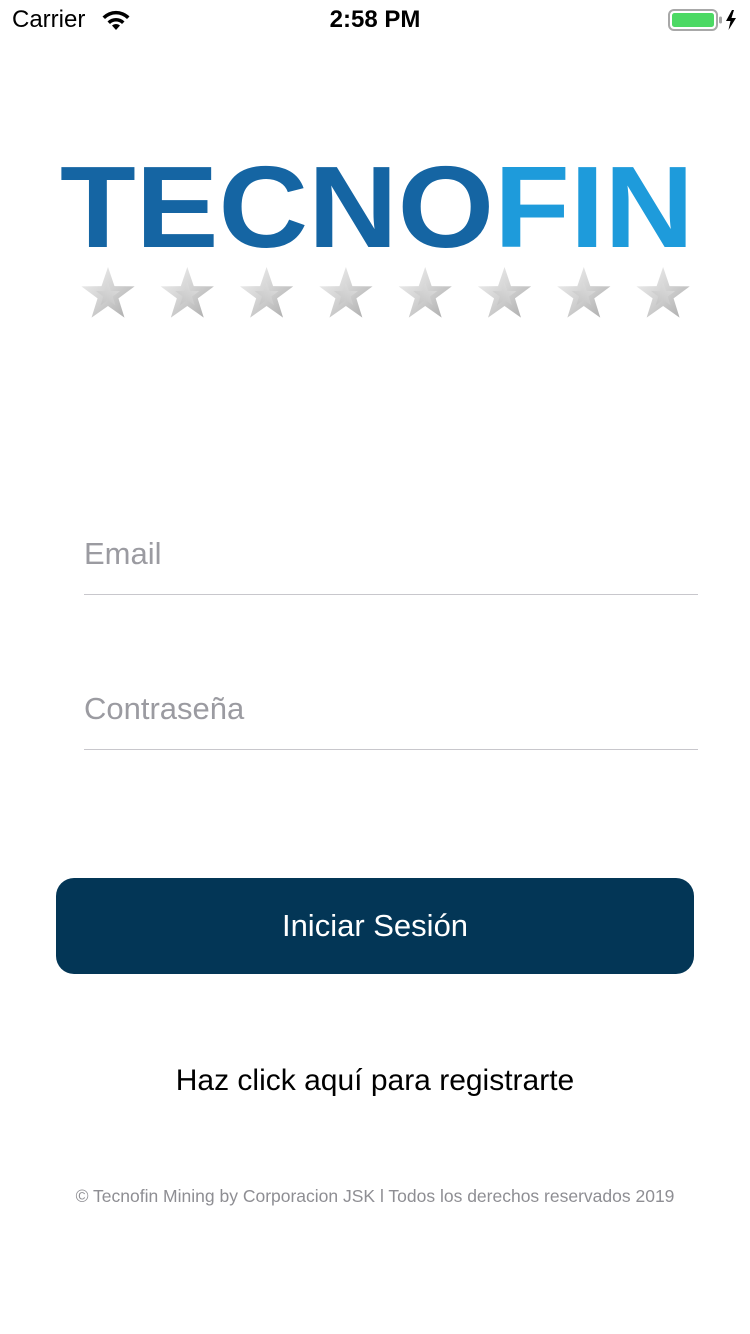 The width and height of the screenshot is (750, 1334). What do you see at coordinates (385, 292) in the screenshot?
I see `logo-stars` at bounding box center [385, 292].